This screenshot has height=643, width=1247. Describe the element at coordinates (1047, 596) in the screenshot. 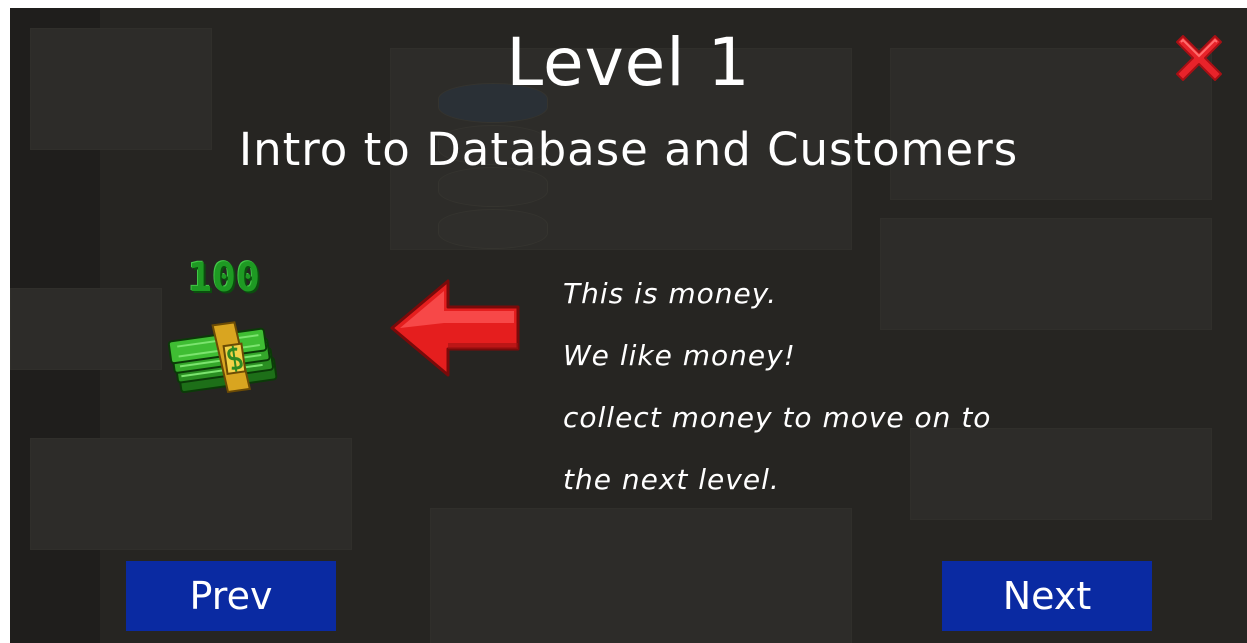

I see `next-button: Next` at that location.